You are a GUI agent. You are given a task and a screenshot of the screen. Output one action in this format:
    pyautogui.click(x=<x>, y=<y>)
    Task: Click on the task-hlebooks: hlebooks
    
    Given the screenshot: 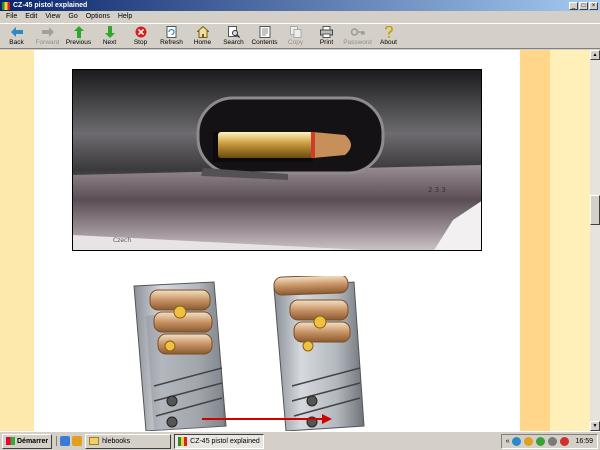 What is the action you would take?
    pyautogui.click(x=128, y=441)
    